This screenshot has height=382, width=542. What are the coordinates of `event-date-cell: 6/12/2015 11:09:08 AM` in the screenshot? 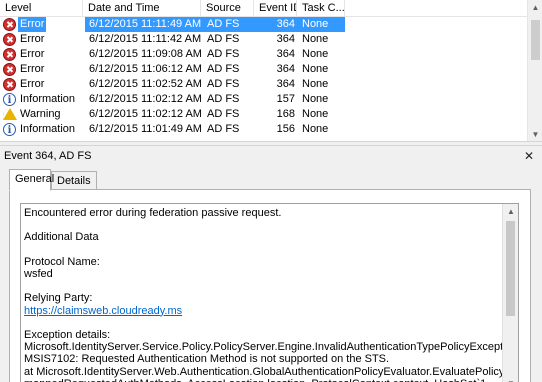 It's located at (145, 54).